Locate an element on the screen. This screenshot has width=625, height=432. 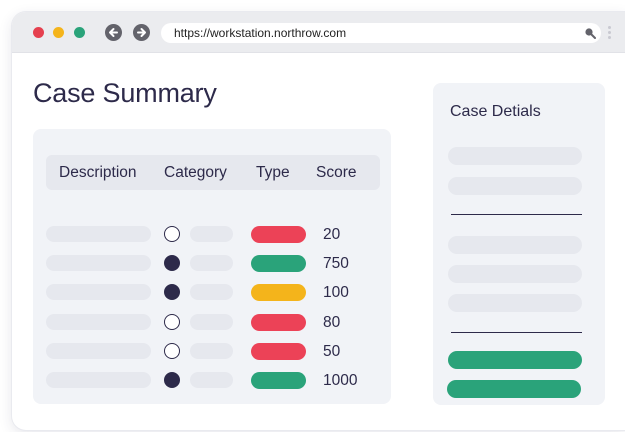
table-row: 750 is located at coordinates (212, 264).